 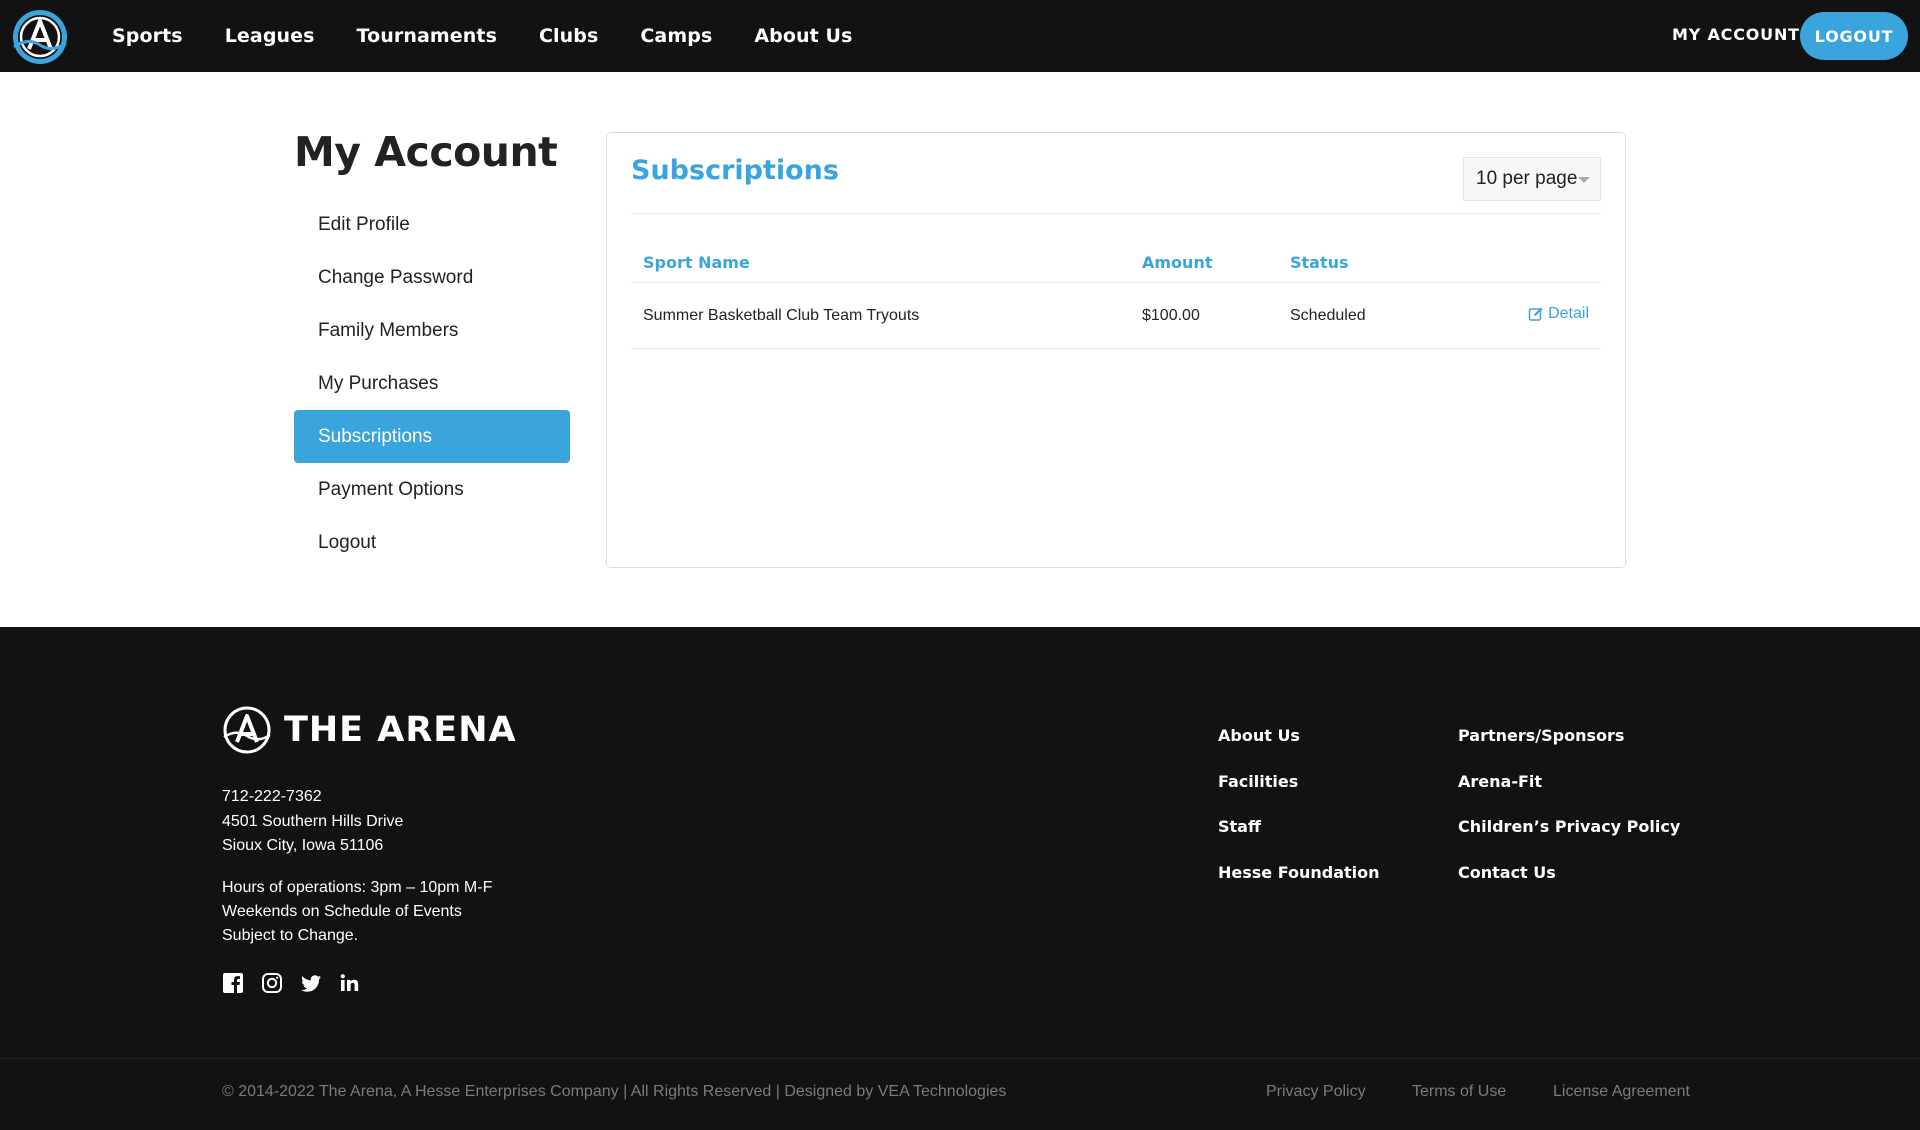 I want to click on cell-status: Scheduled, so click(x=1328, y=315).